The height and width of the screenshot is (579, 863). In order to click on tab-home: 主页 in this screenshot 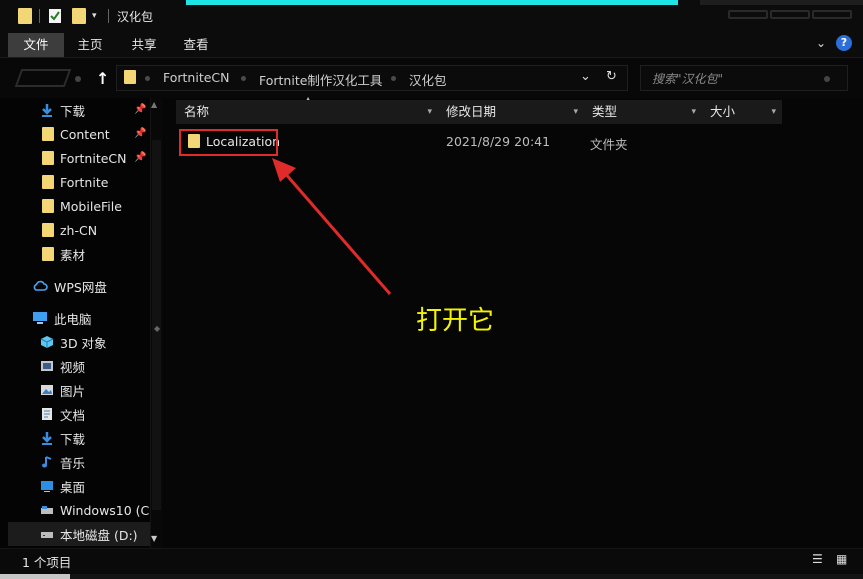, I will do `click(90, 45)`.